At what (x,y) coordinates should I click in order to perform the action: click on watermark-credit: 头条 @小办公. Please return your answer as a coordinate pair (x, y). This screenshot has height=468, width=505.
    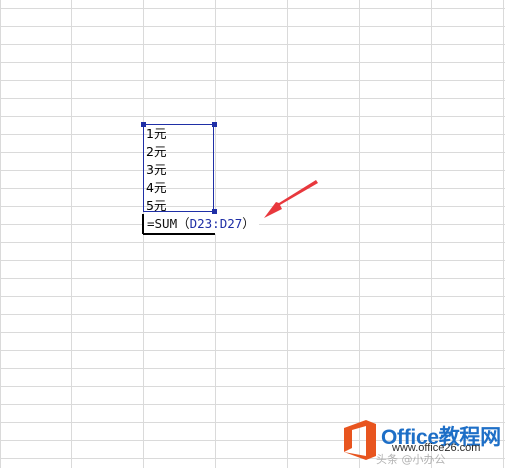
    Looking at the image, I should click on (411, 459).